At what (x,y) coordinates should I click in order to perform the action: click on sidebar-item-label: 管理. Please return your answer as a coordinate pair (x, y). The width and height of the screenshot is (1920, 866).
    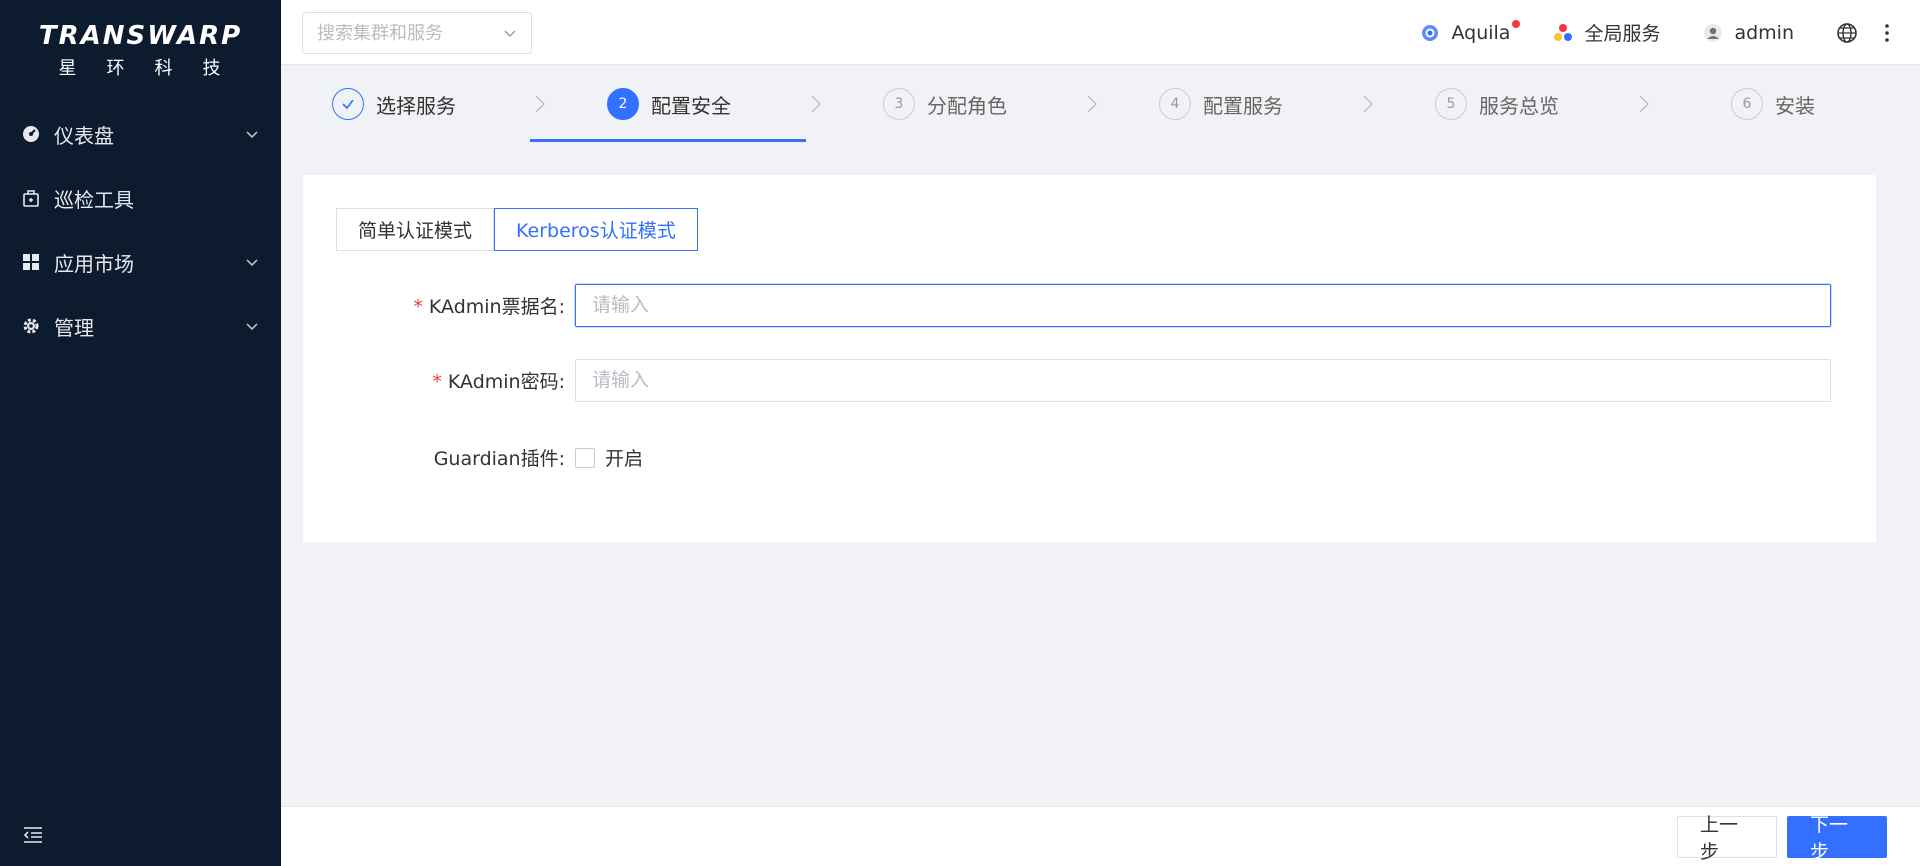
    Looking at the image, I should click on (74, 327).